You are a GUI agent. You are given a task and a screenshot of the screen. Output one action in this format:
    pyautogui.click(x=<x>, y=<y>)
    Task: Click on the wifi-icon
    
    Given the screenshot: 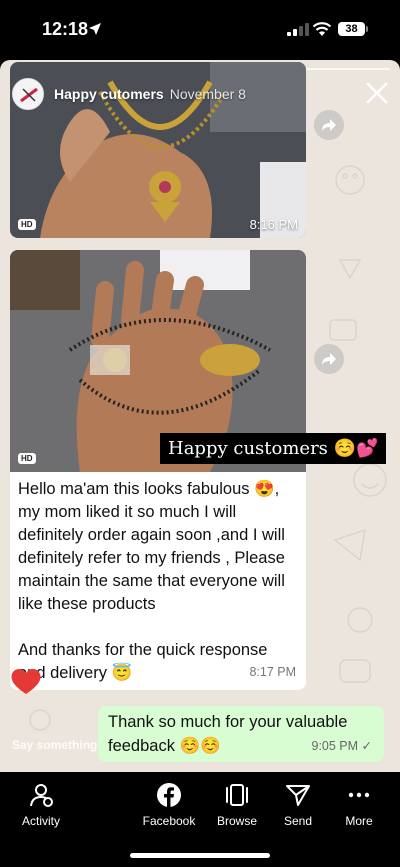 What is the action you would take?
    pyautogui.click(x=322, y=29)
    